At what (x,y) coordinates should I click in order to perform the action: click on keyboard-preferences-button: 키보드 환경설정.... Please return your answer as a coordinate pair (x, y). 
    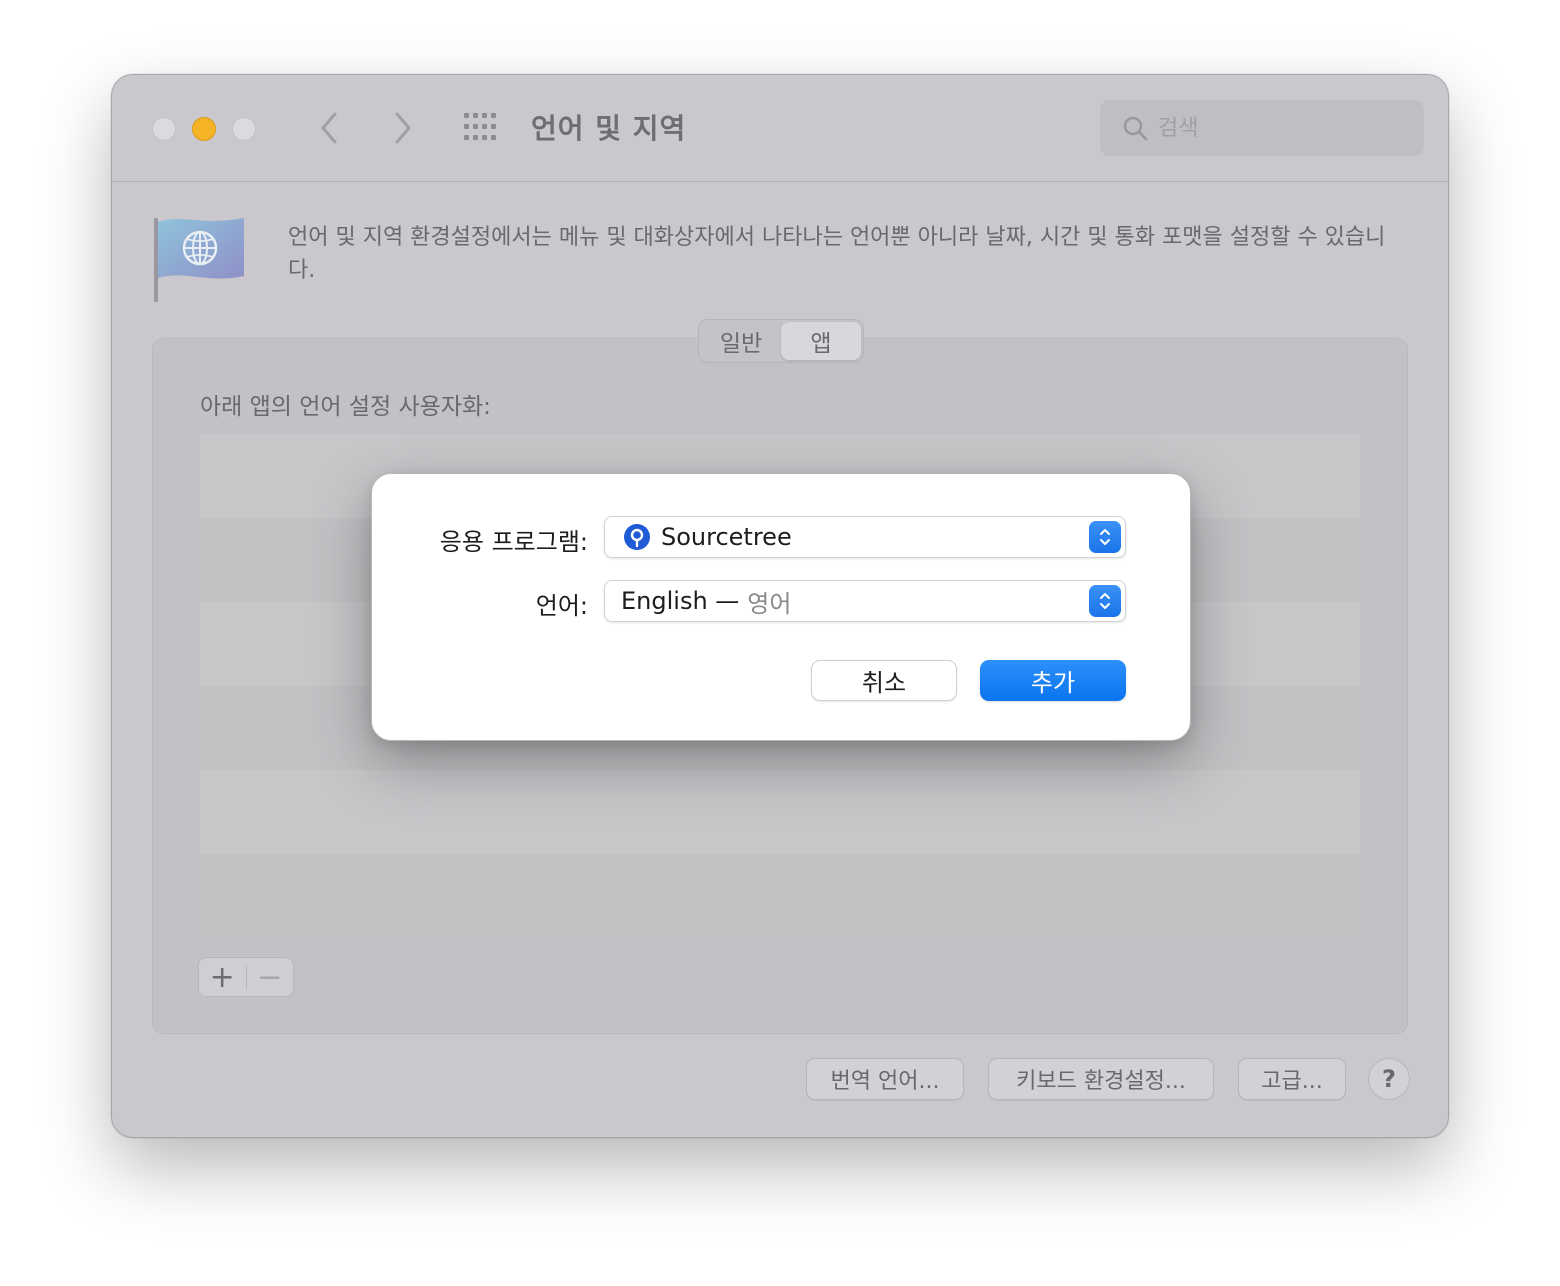
    Looking at the image, I should click on (1101, 1079).